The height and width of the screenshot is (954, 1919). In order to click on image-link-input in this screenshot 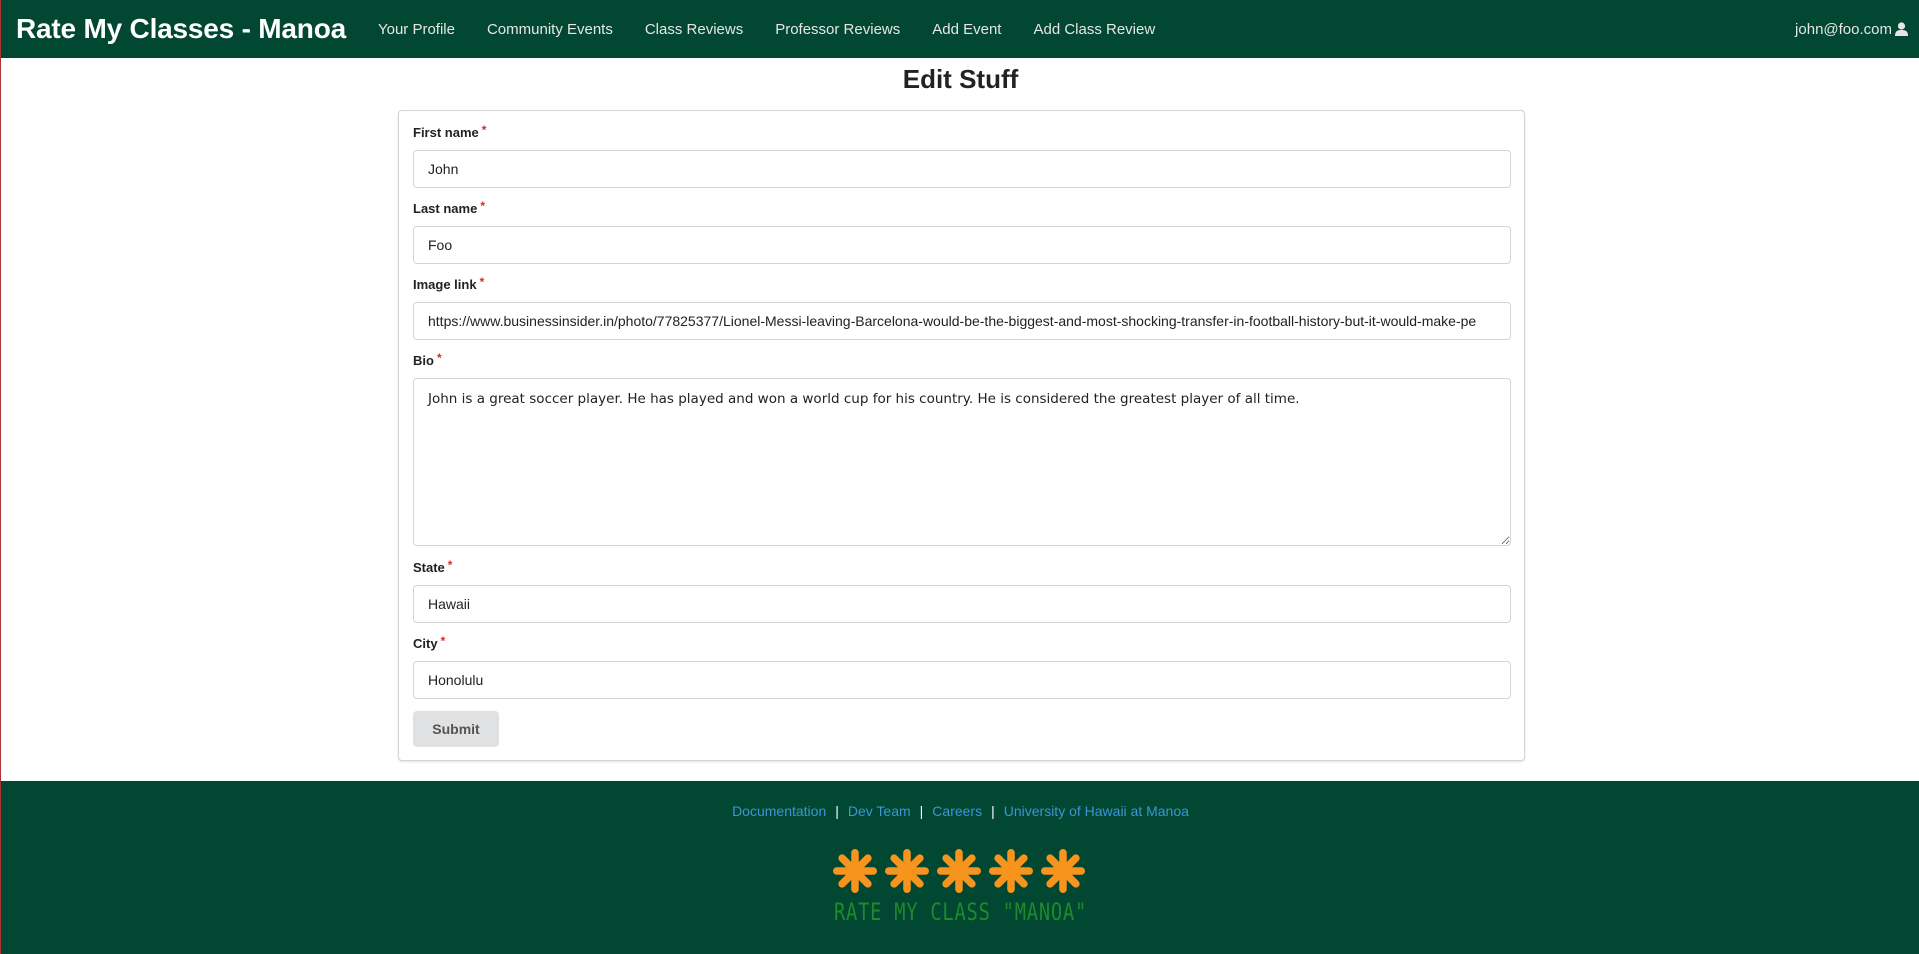, I will do `click(962, 321)`.